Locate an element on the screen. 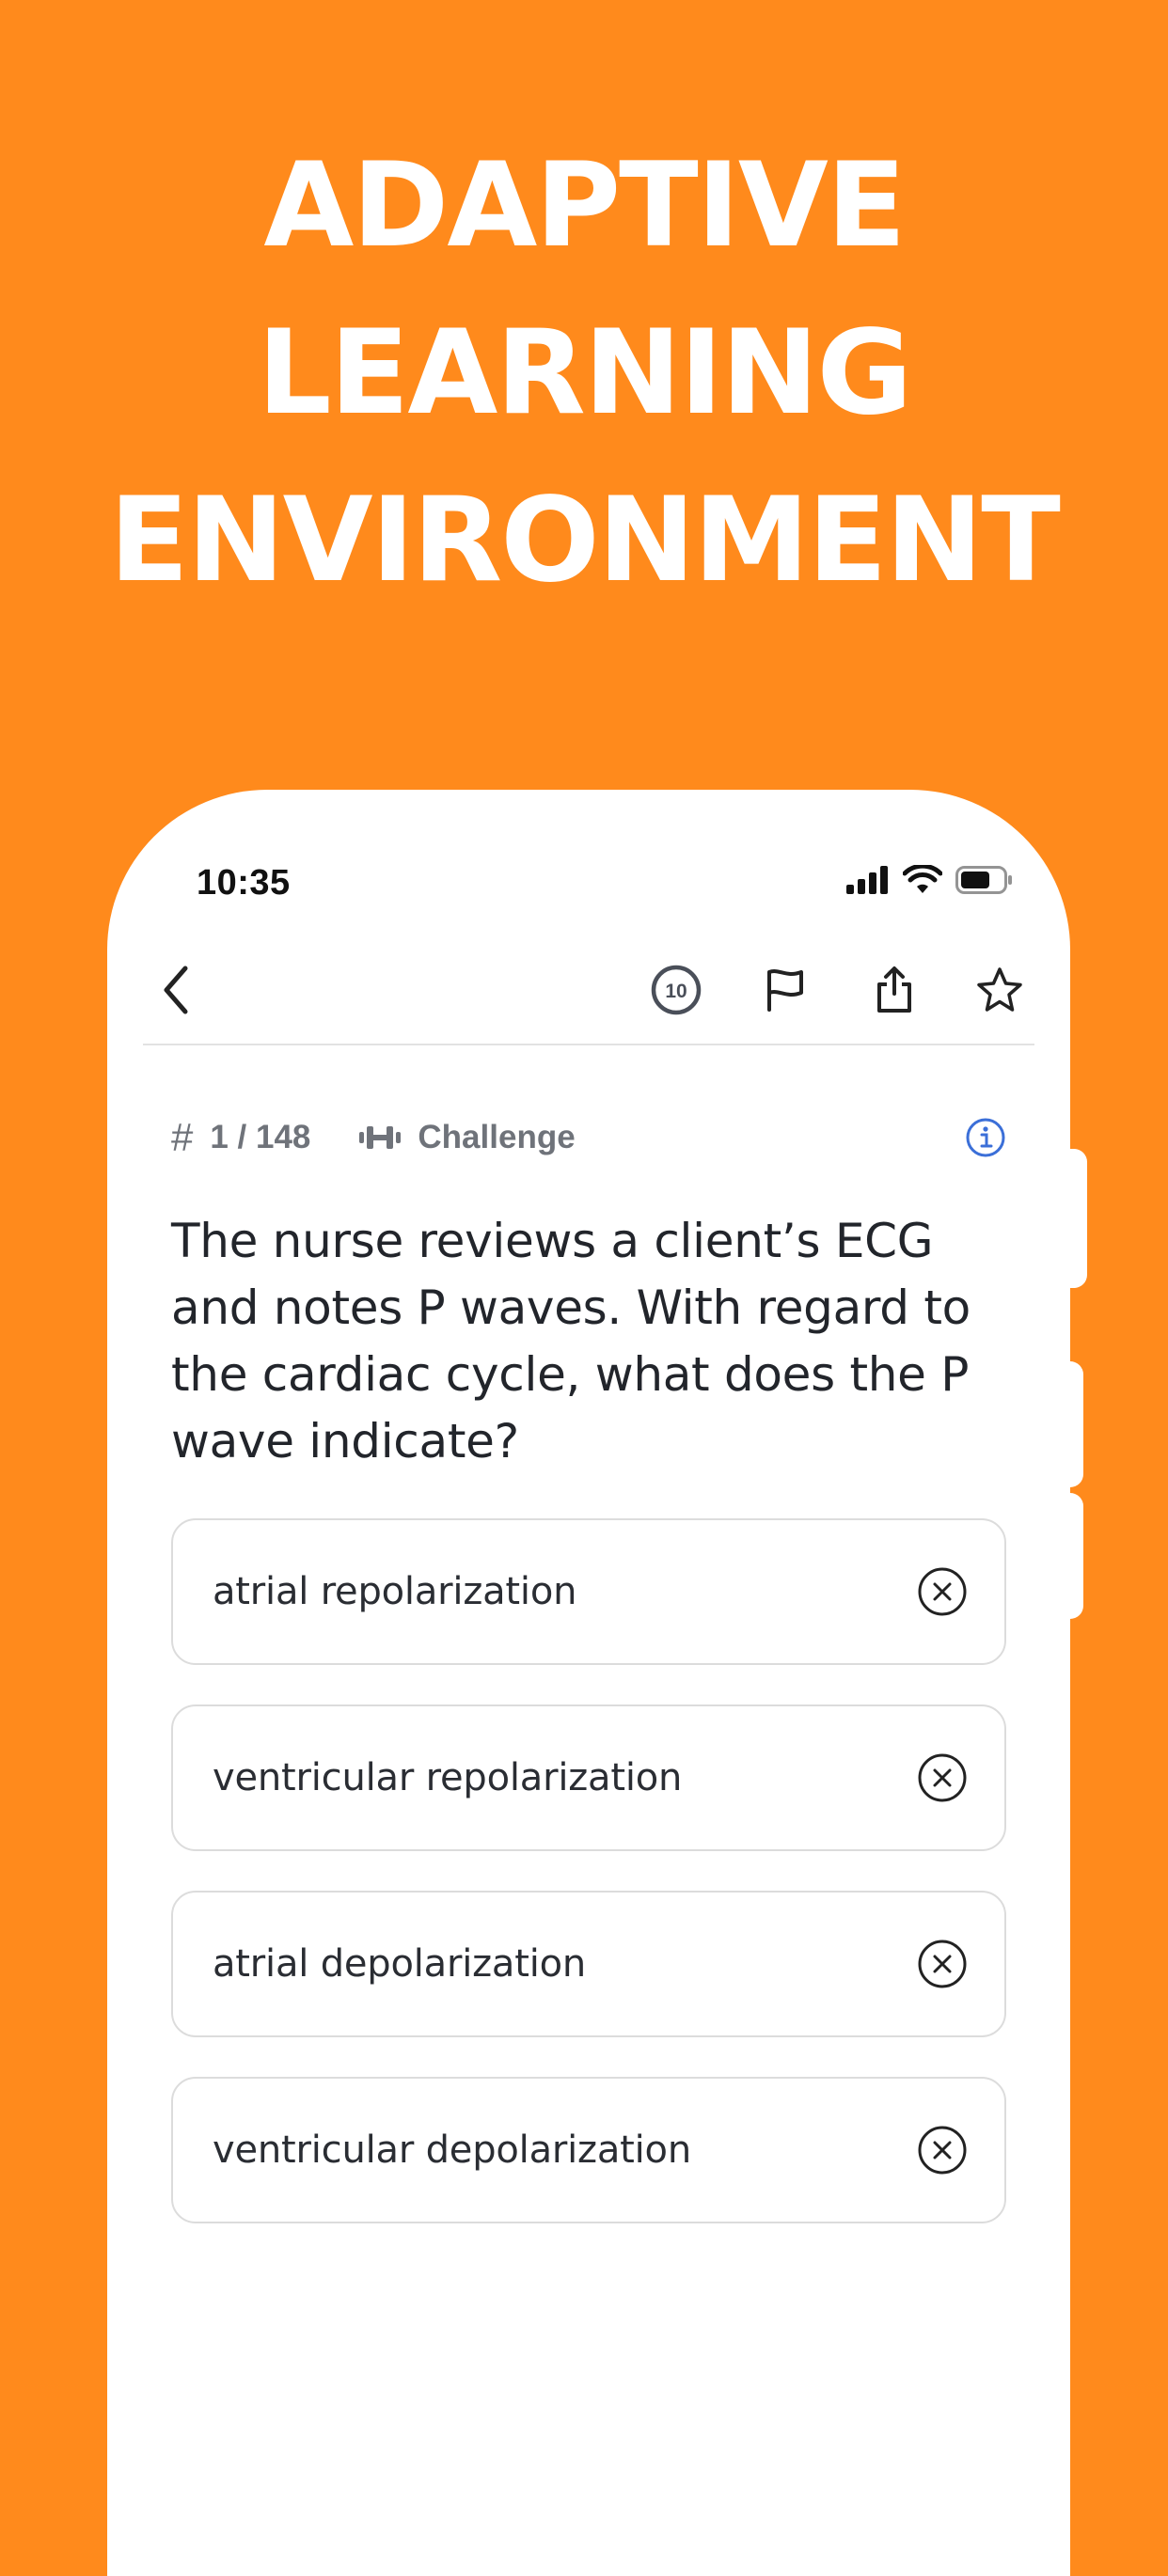 Image resolution: width=1168 pixels, height=2576 pixels. question-toolbar: 10 is located at coordinates (588, 993).